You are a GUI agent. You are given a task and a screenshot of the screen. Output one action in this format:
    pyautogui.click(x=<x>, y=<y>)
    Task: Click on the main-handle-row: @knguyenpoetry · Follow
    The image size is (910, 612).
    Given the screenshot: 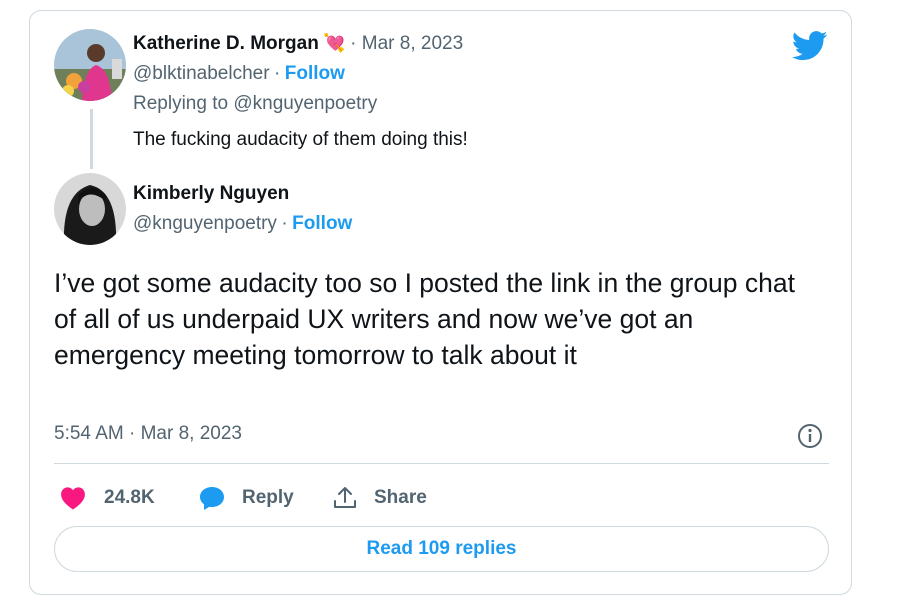 What is the action you would take?
    pyautogui.click(x=242, y=224)
    